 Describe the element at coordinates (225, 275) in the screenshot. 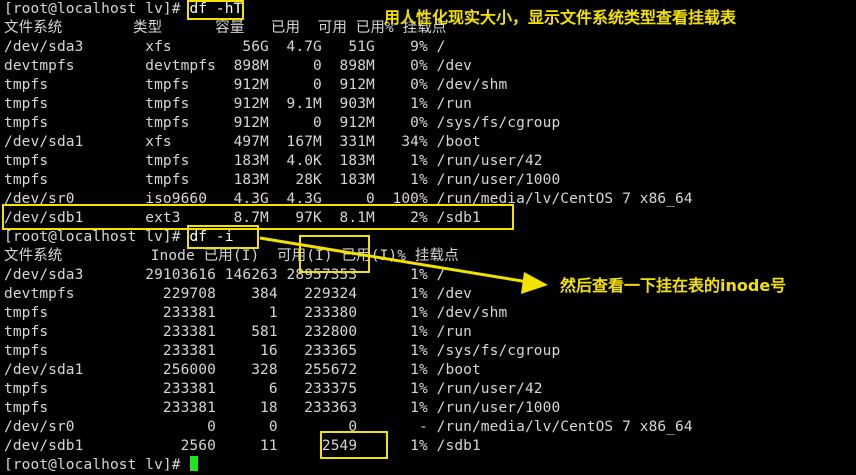

I see `table-row: /dev/sda3 29103616 146263 28957353 1% /` at that location.